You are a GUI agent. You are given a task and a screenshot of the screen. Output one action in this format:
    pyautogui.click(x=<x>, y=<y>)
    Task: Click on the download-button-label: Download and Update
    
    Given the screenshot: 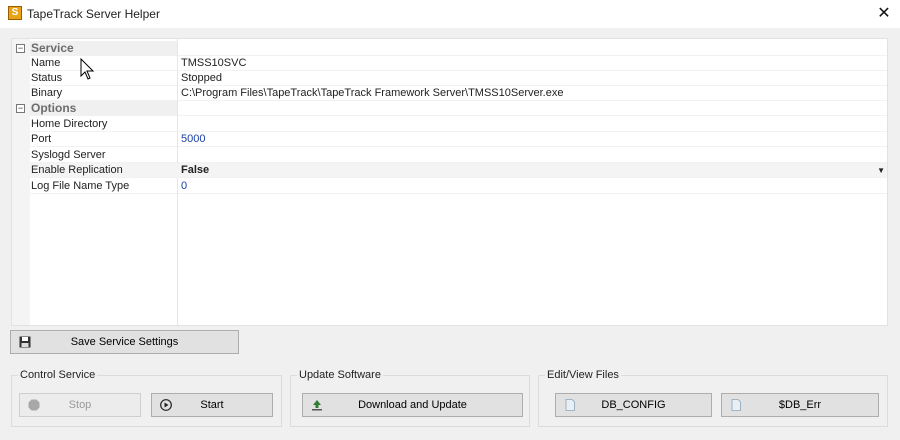 What is the action you would take?
    pyautogui.click(x=412, y=405)
    